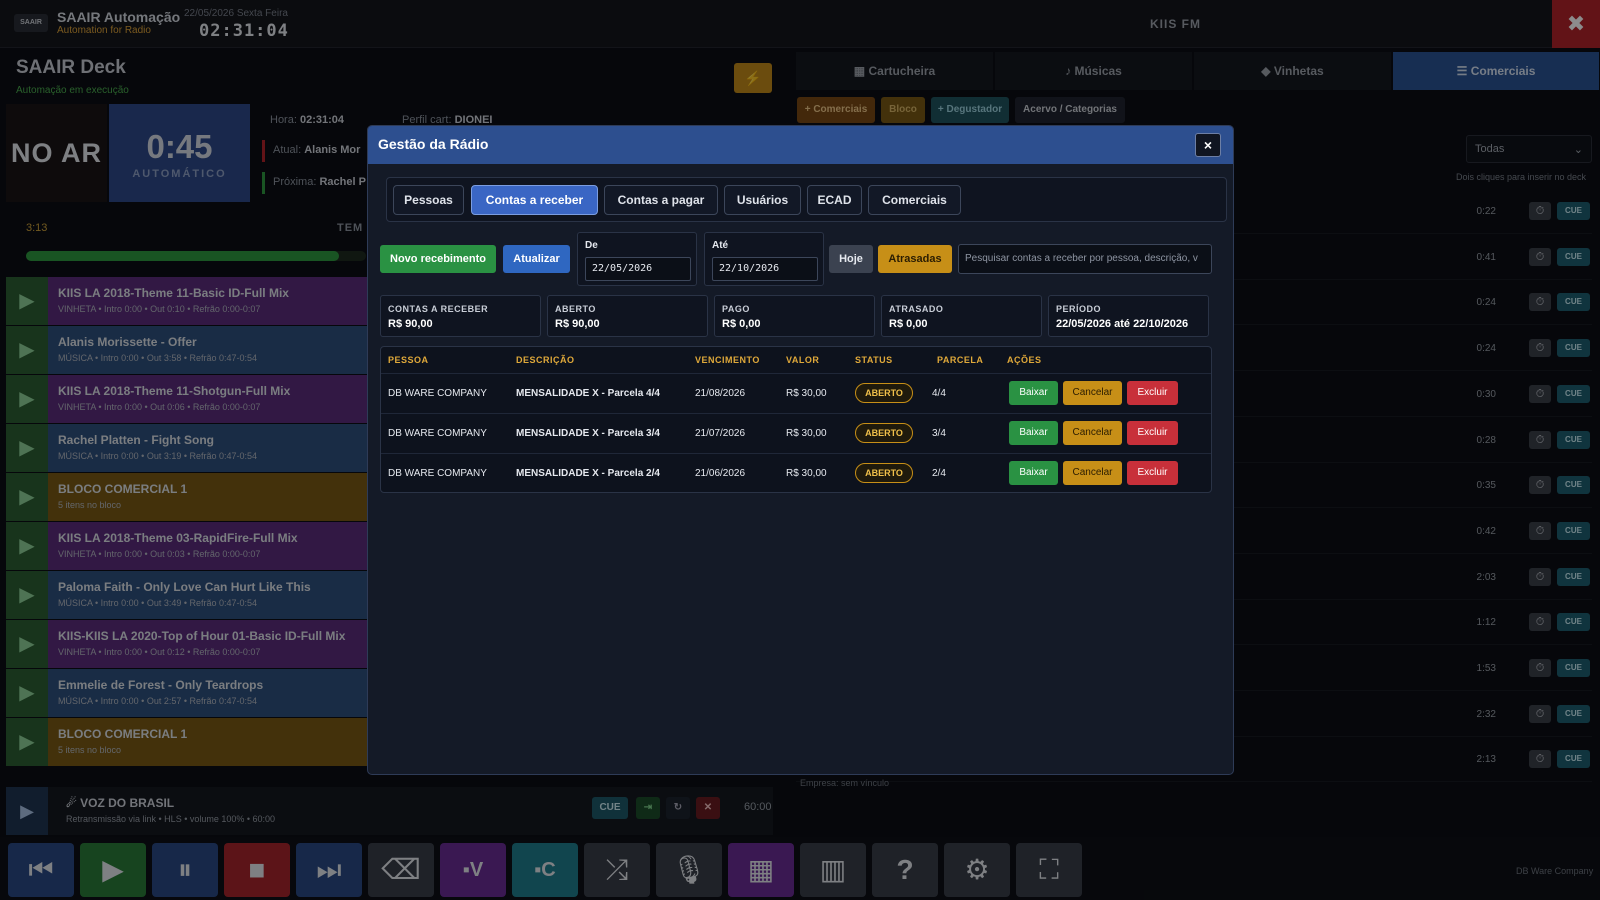  I want to click on novo-recebimento-button: Novo recebimento, so click(438, 259).